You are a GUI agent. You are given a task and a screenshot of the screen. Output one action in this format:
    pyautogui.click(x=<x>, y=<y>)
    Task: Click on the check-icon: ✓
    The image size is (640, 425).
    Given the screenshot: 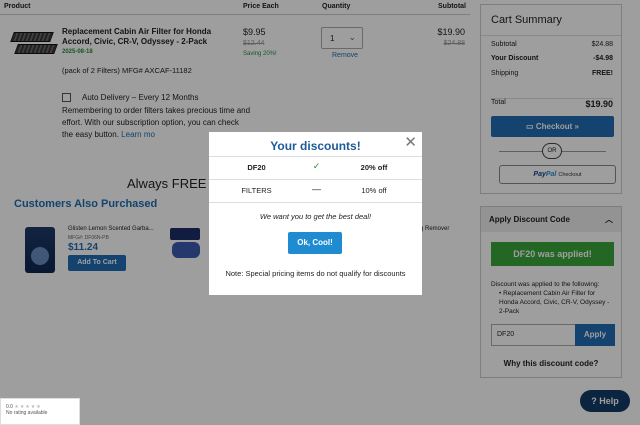 What is the action you would take?
    pyautogui.click(x=316, y=166)
    